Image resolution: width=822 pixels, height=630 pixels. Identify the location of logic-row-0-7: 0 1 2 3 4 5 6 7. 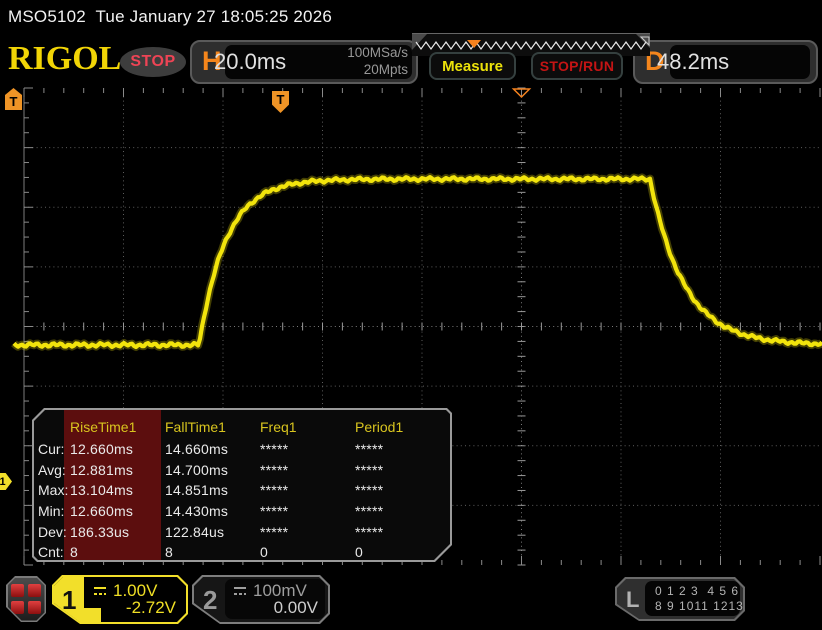
(703, 590).